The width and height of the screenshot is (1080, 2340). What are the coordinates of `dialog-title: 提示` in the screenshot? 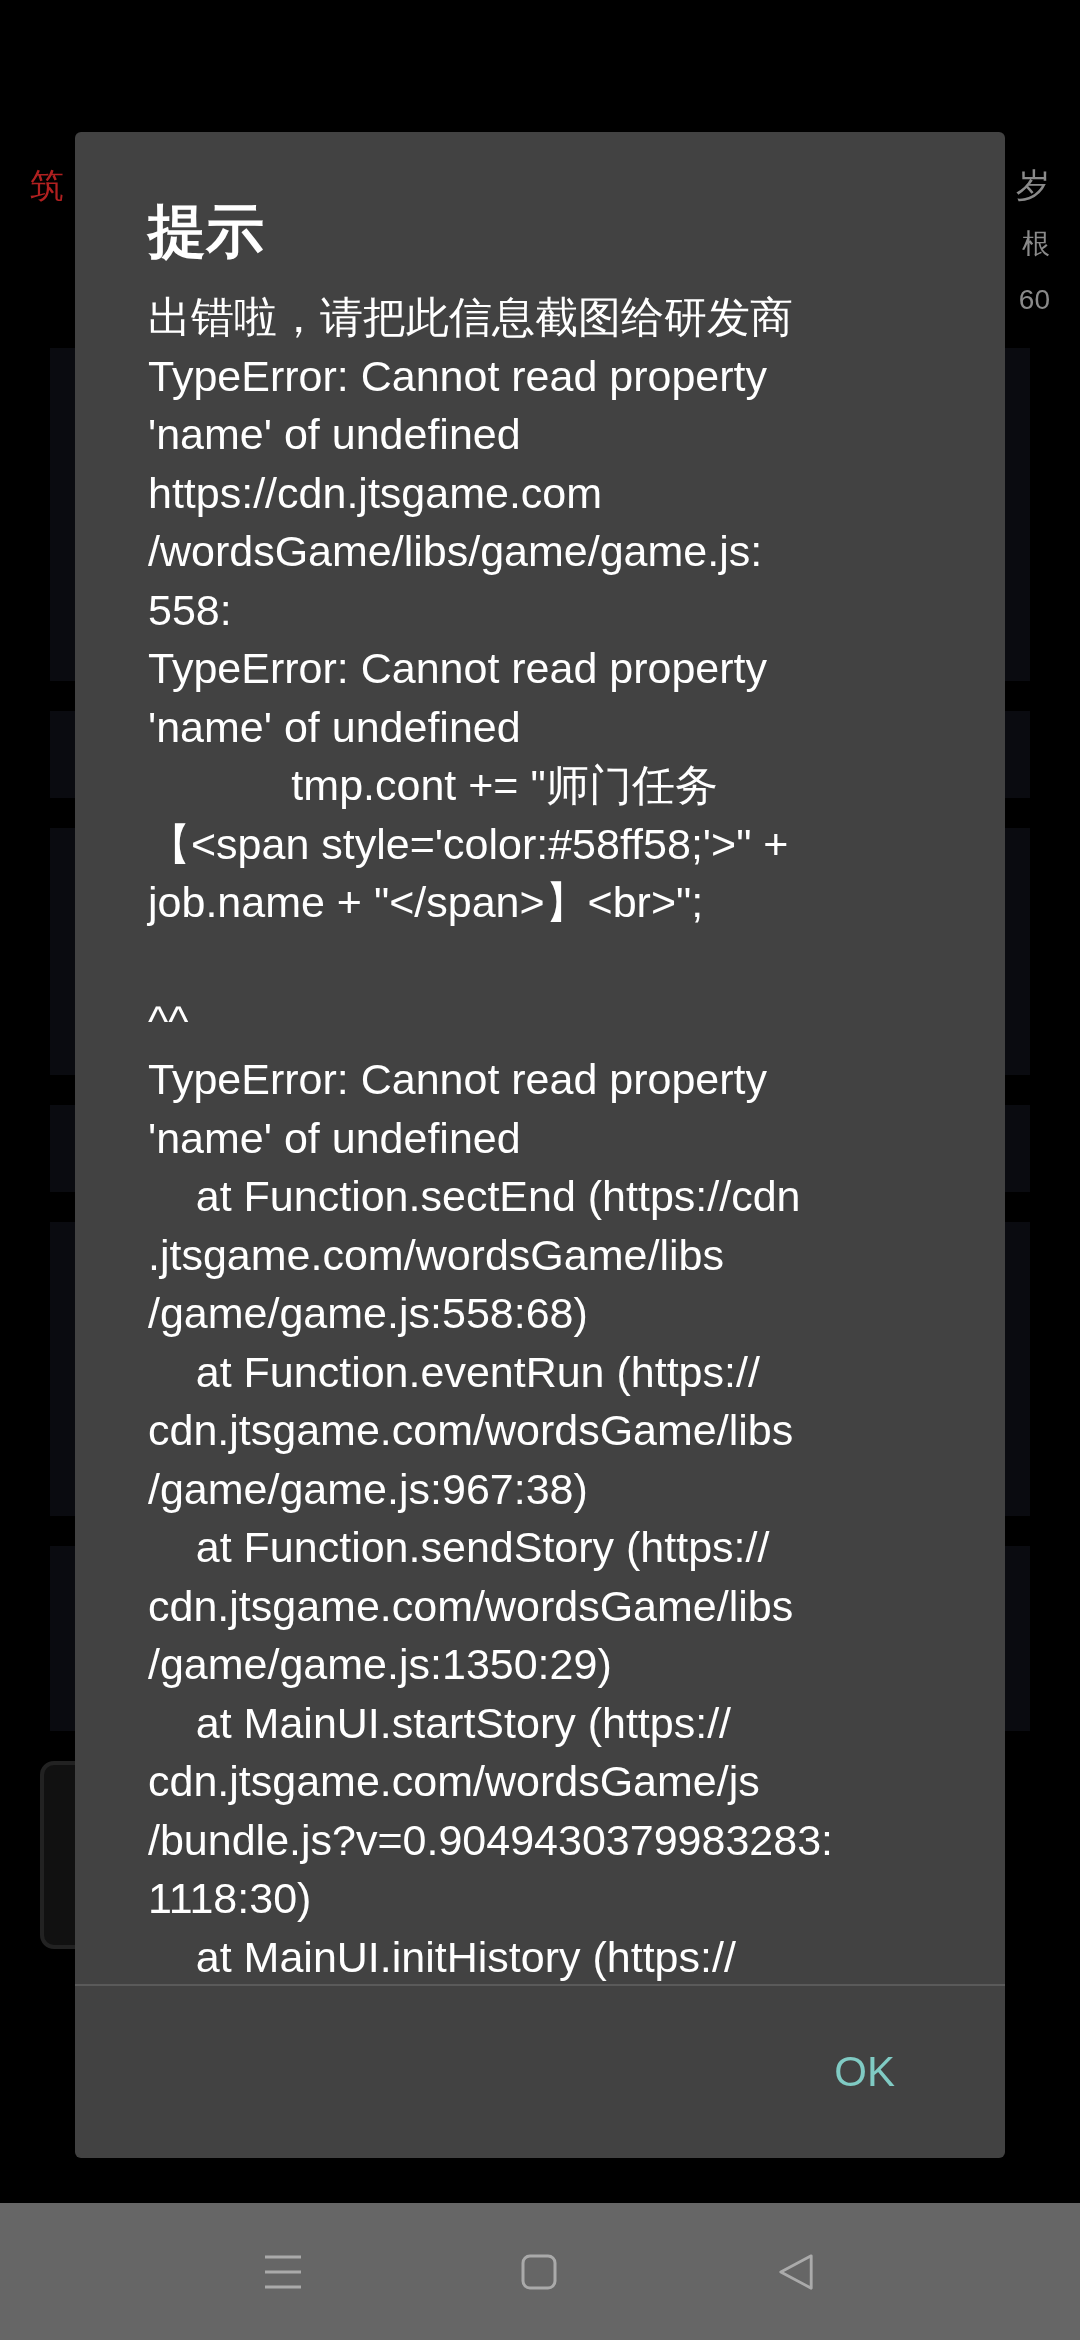 It's located at (205, 231).